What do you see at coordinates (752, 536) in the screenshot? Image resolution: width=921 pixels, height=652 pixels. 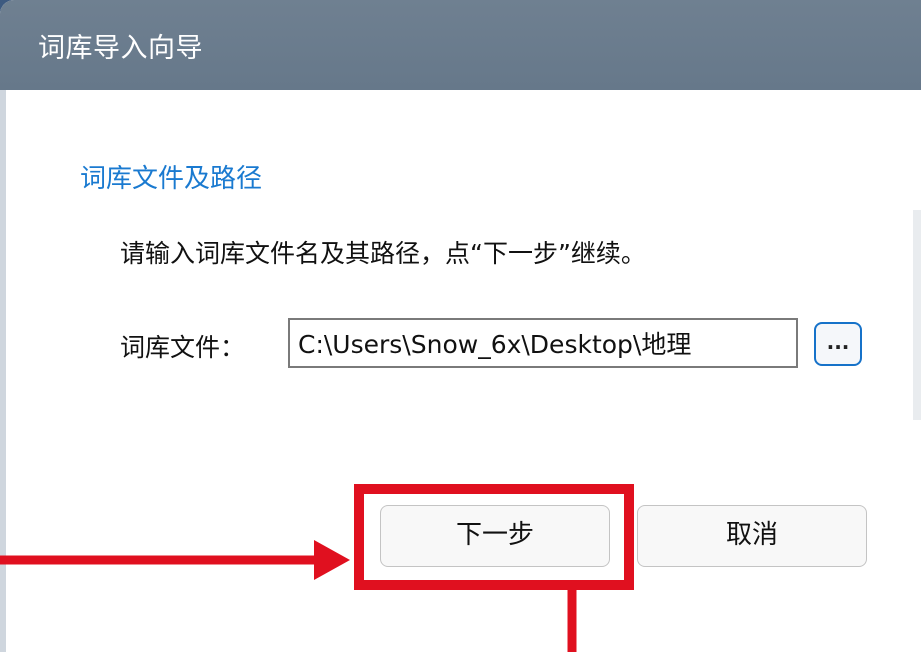 I see `cancel-button: 取消` at bounding box center [752, 536].